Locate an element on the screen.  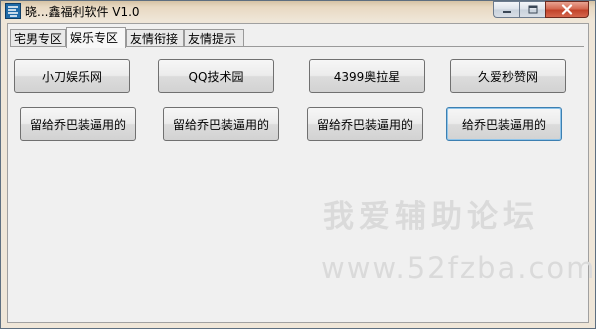
button-label: QQ技术园 is located at coordinates (216, 76).